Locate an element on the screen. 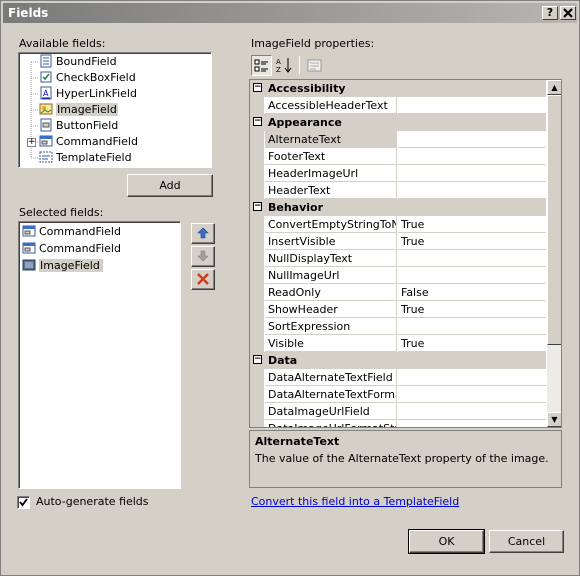 This screenshot has height=576, width=580. property-row: SortExpression is located at coordinates (398, 326).